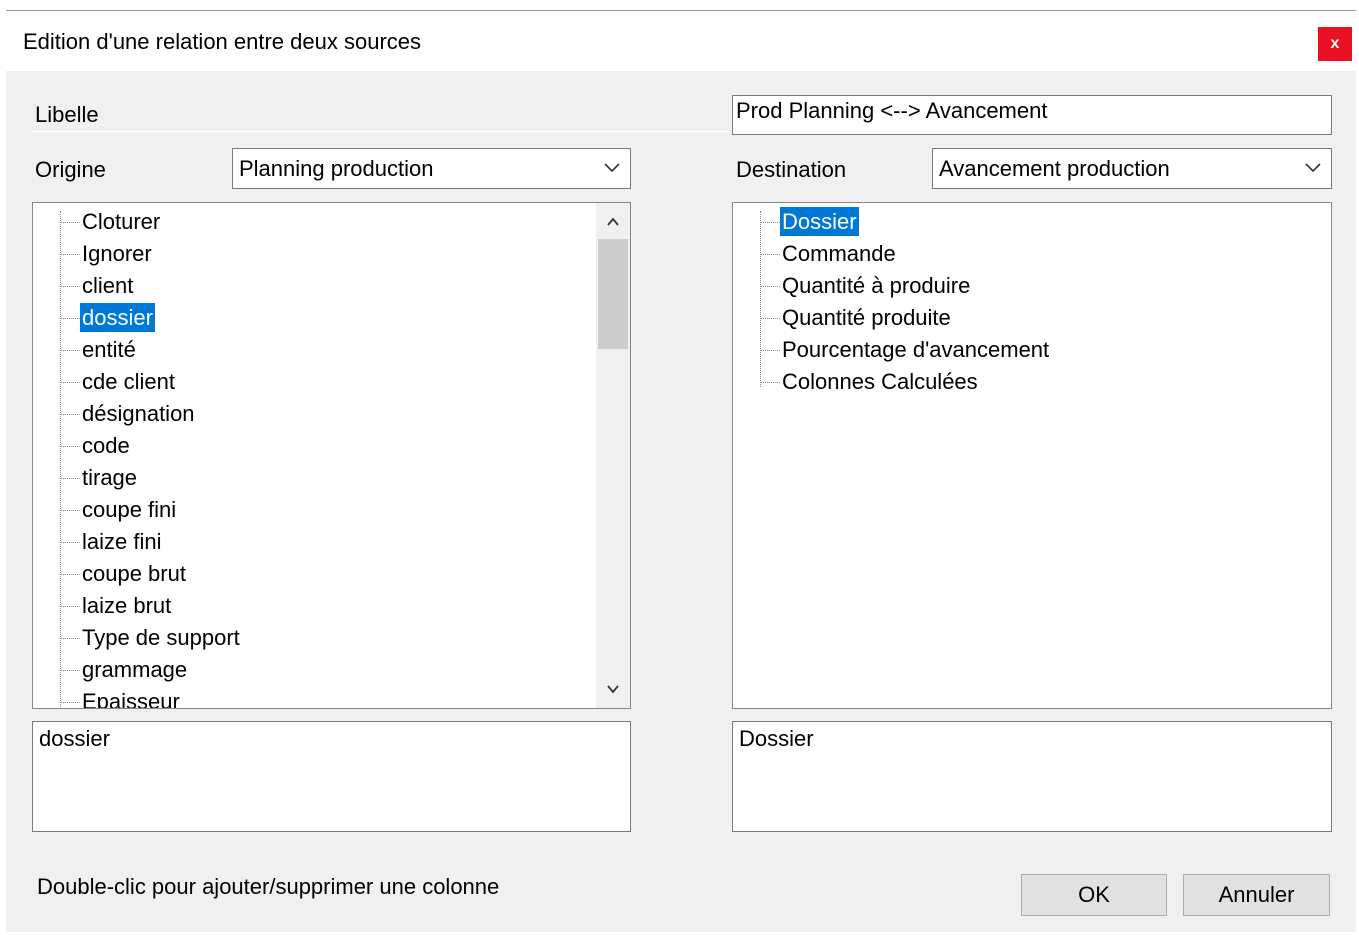 Image resolution: width=1359 pixels, height=935 pixels. Describe the element at coordinates (110, 477) in the screenshot. I see `tree-item-label: tirage` at that location.